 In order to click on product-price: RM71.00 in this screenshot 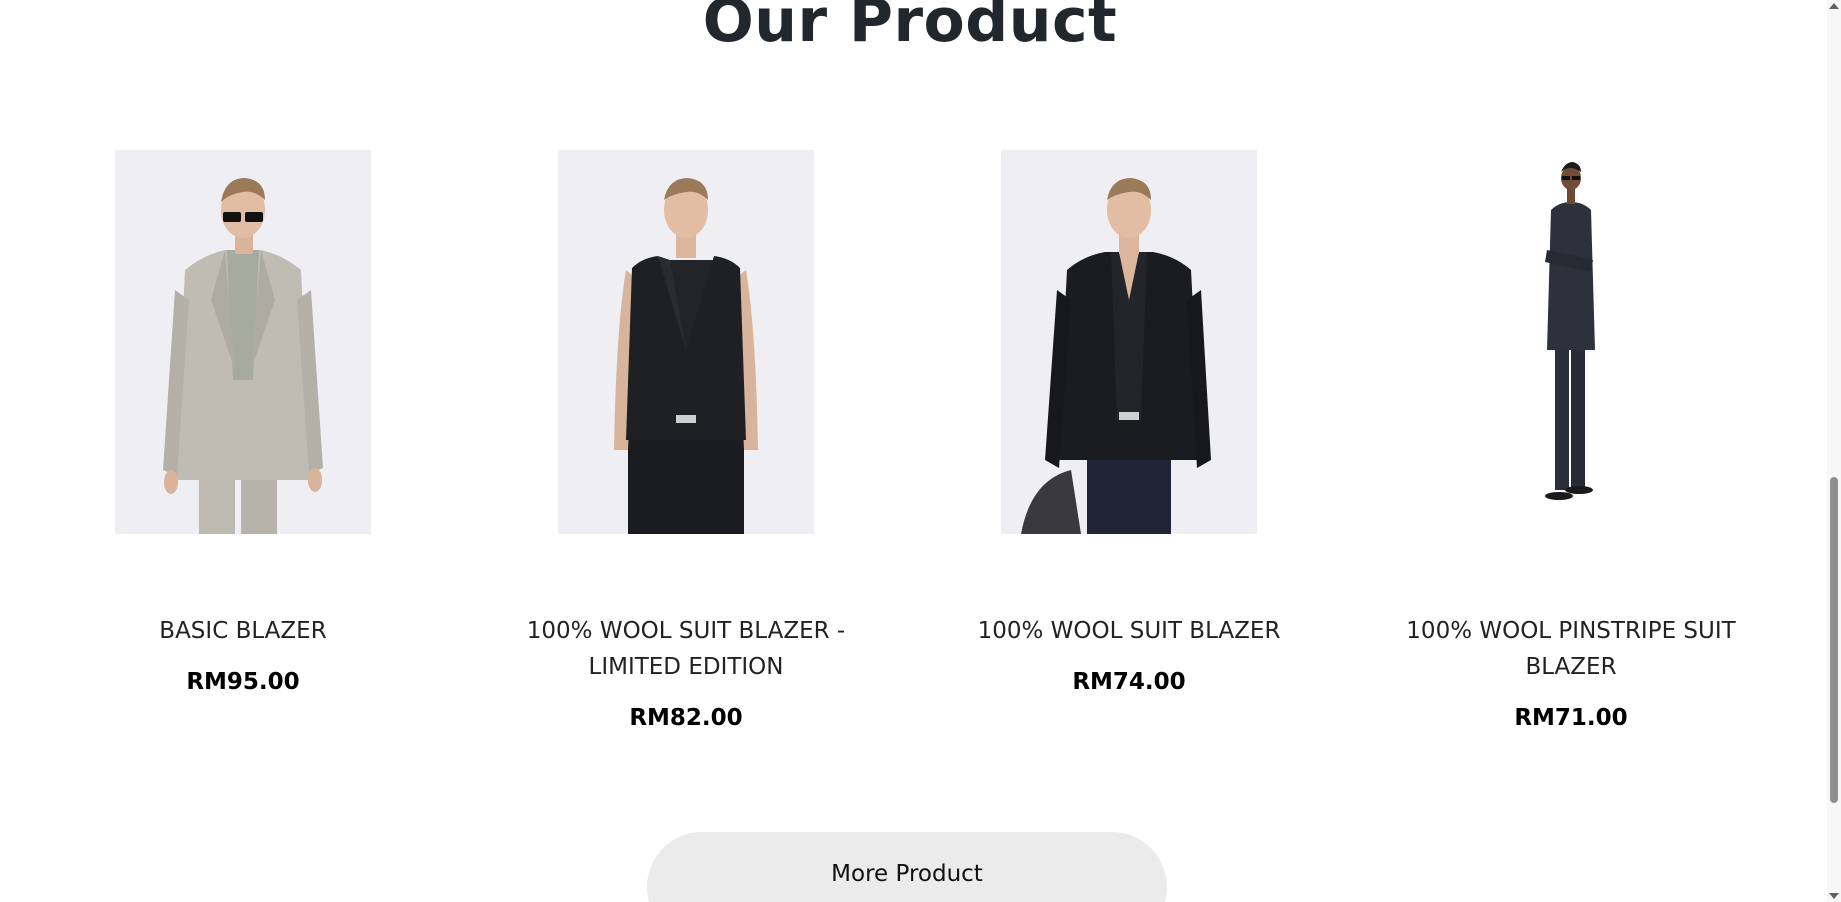, I will do `click(1571, 718)`.